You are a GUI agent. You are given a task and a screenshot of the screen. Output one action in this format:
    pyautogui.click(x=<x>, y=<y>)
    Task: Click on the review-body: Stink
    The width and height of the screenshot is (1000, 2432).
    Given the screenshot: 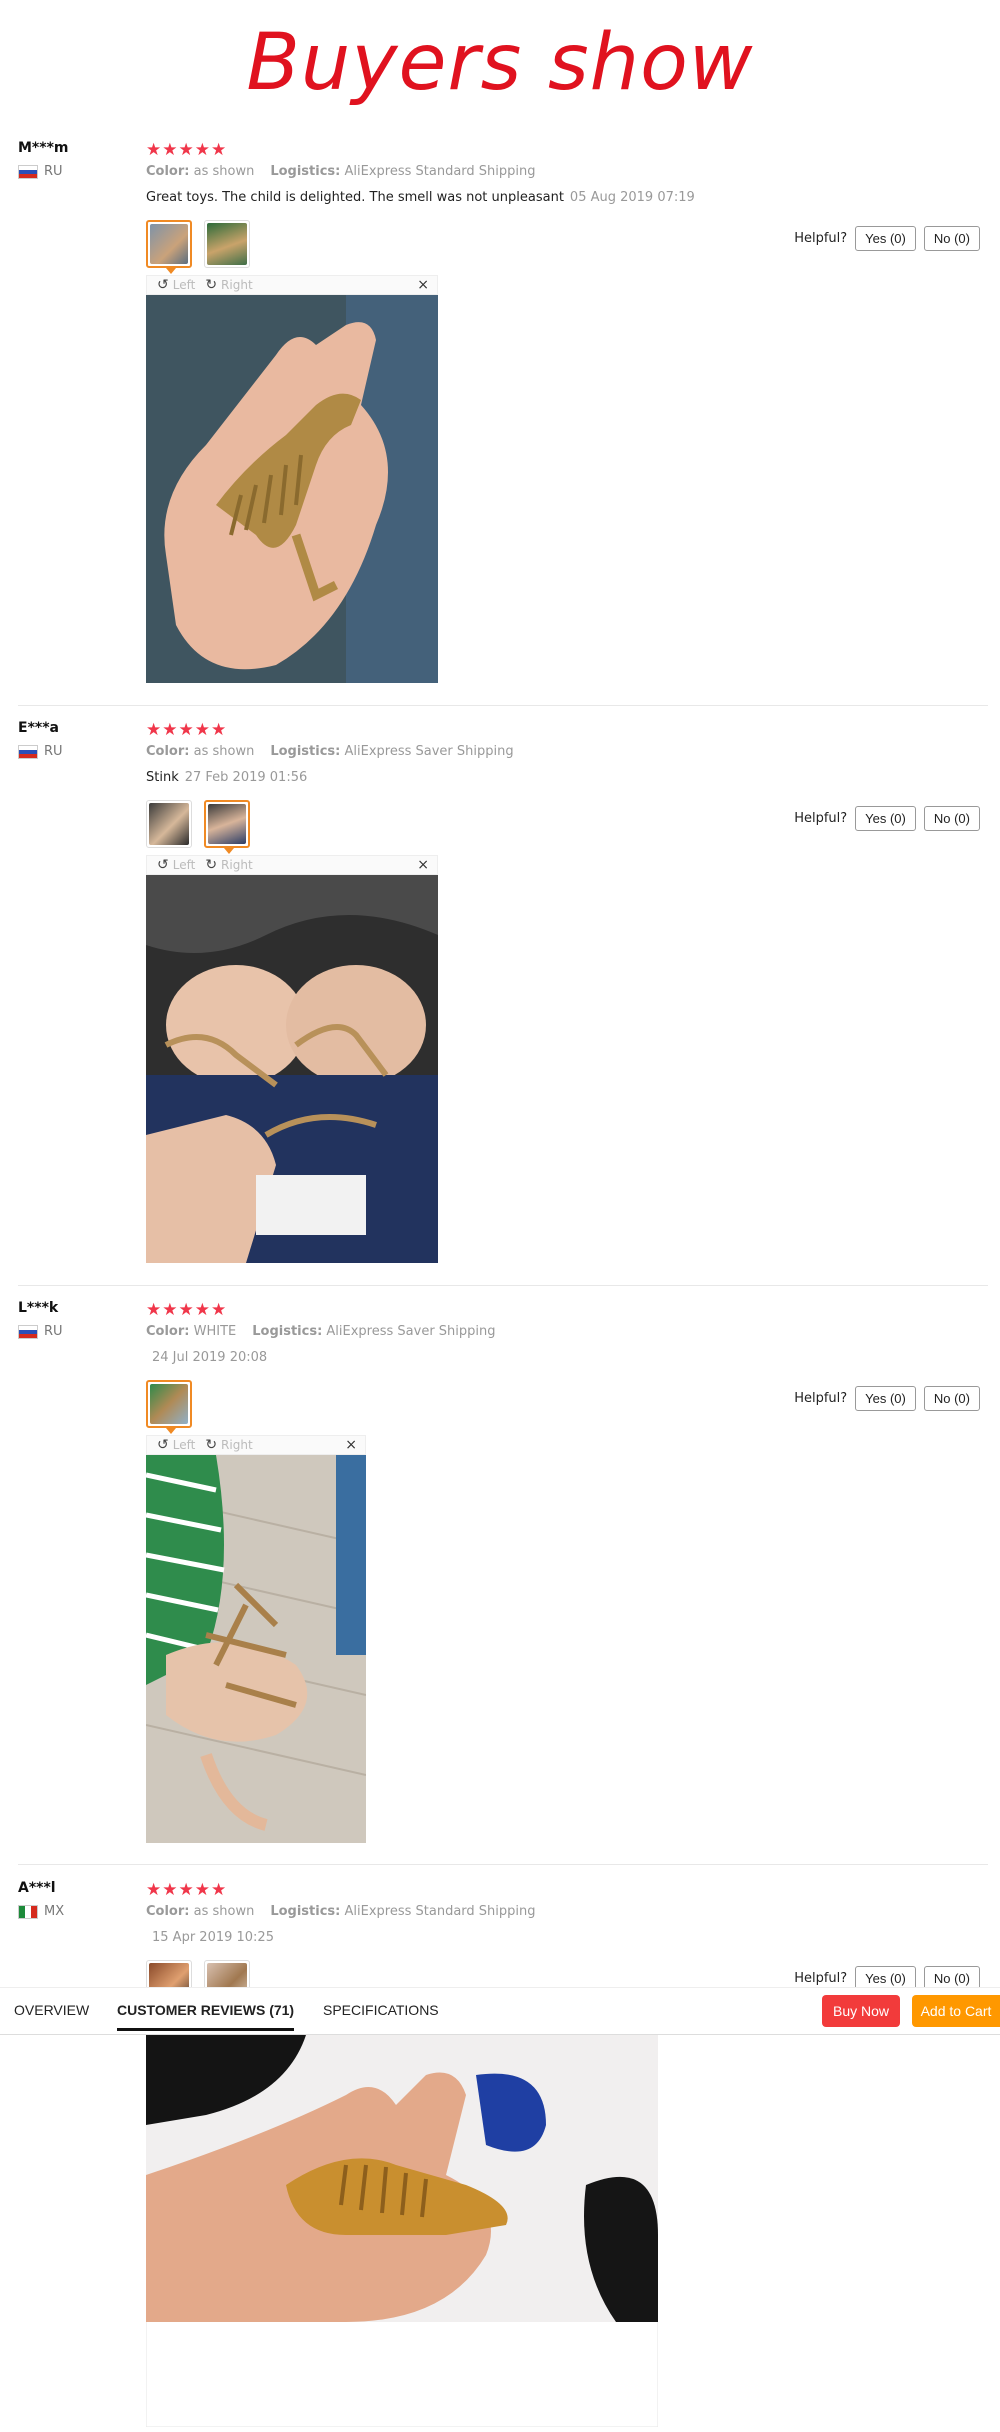 What is the action you would take?
    pyautogui.click(x=162, y=777)
    